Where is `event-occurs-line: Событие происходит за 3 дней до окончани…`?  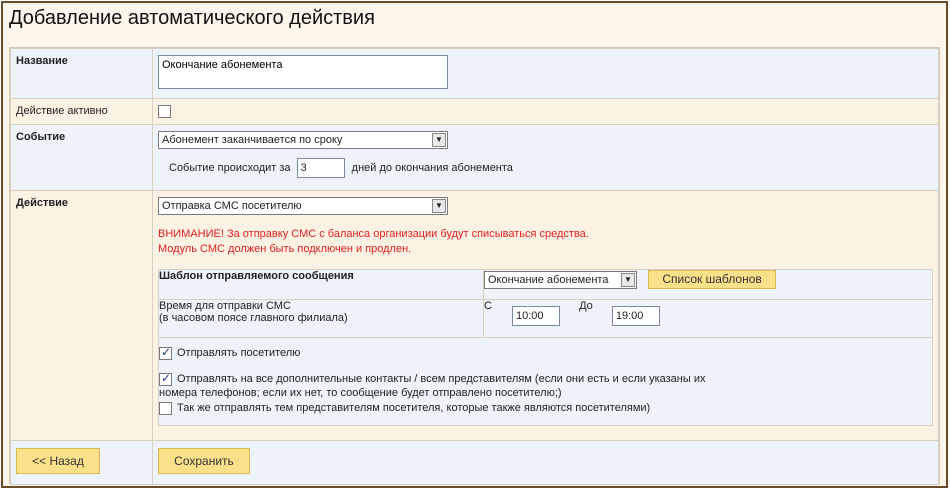 event-occurs-line: Событие происходит за 3 дней до окончани… is located at coordinates (545, 168).